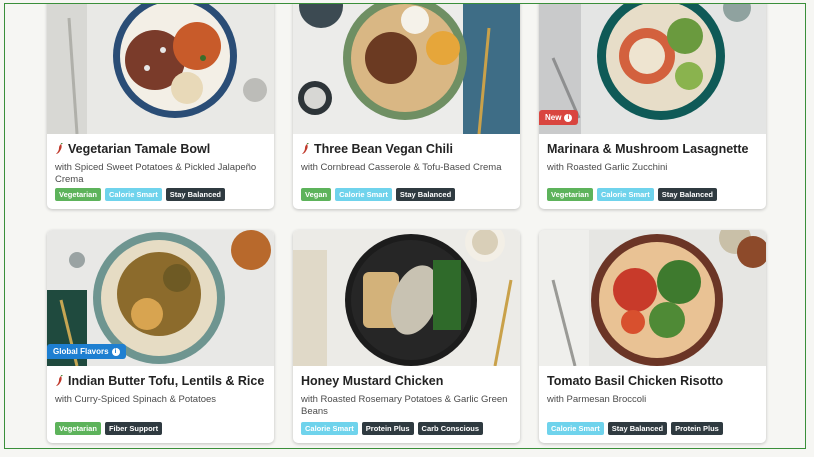 The height and width of the screenshot is (457, 814). I want to click on badge-label: New, so click(553, 117).